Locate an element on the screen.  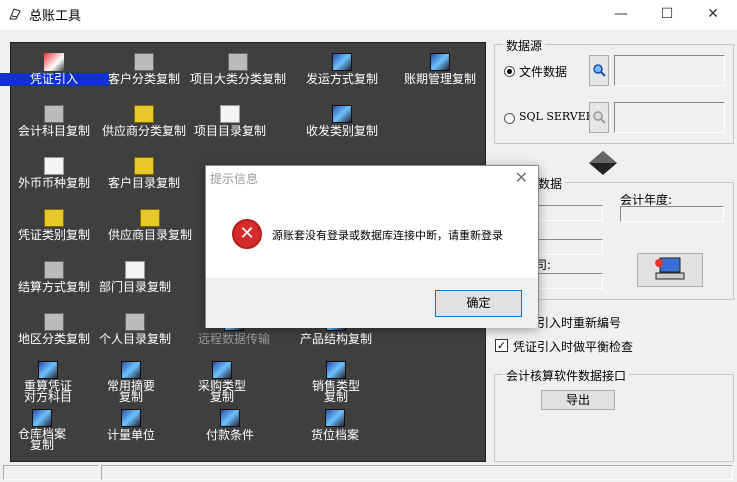
document-icon is located at coordinates (230, 114).